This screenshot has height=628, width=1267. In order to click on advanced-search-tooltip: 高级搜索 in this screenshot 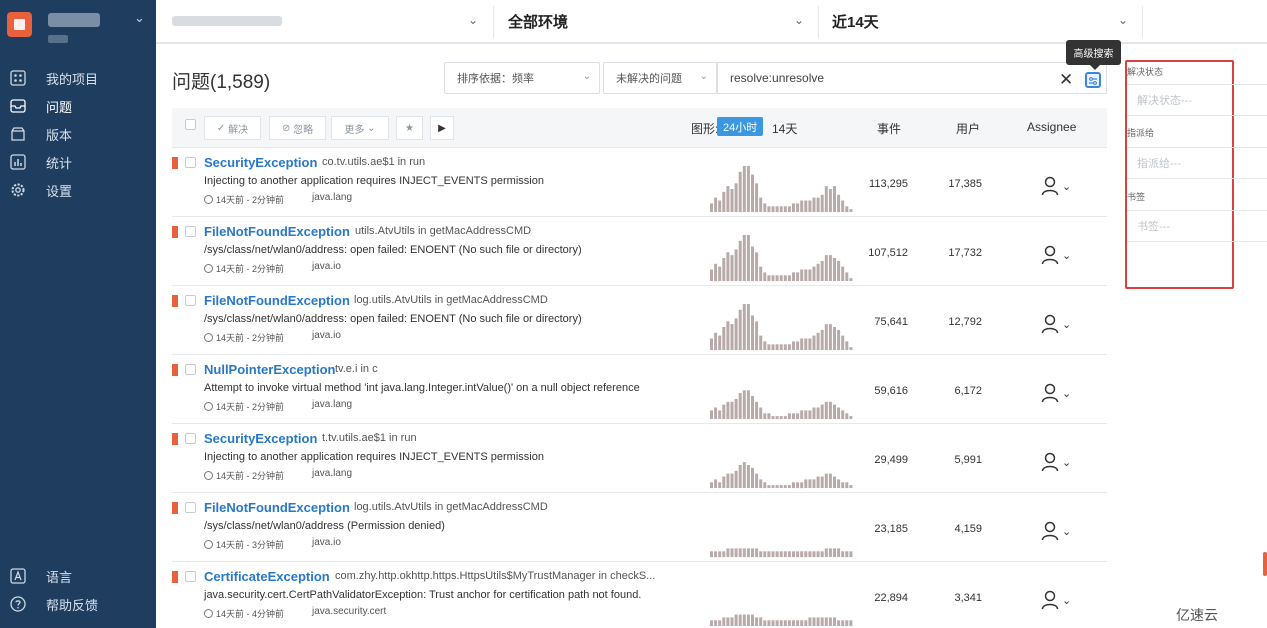, I will do `click(1093, 55)`.